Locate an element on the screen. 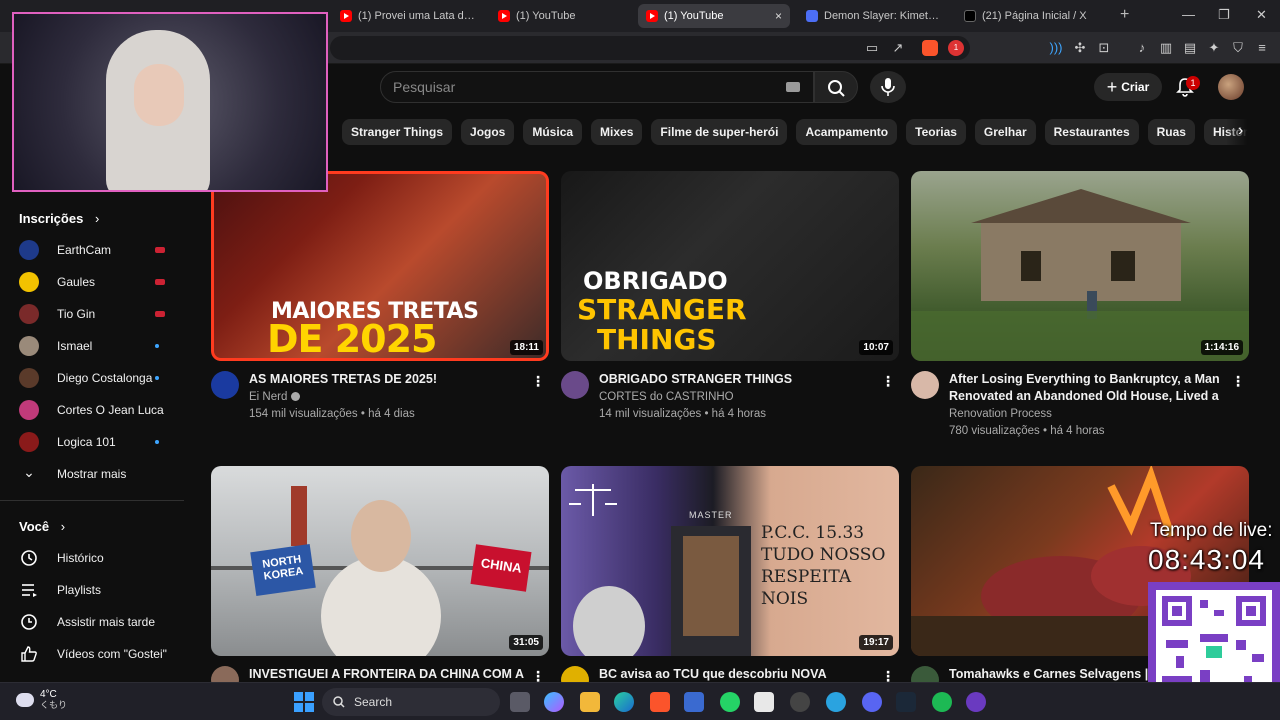  video-title: INVESTIGUEI A FRONTEIRA DA CHINA COM A is located at coordinates (389, 674).